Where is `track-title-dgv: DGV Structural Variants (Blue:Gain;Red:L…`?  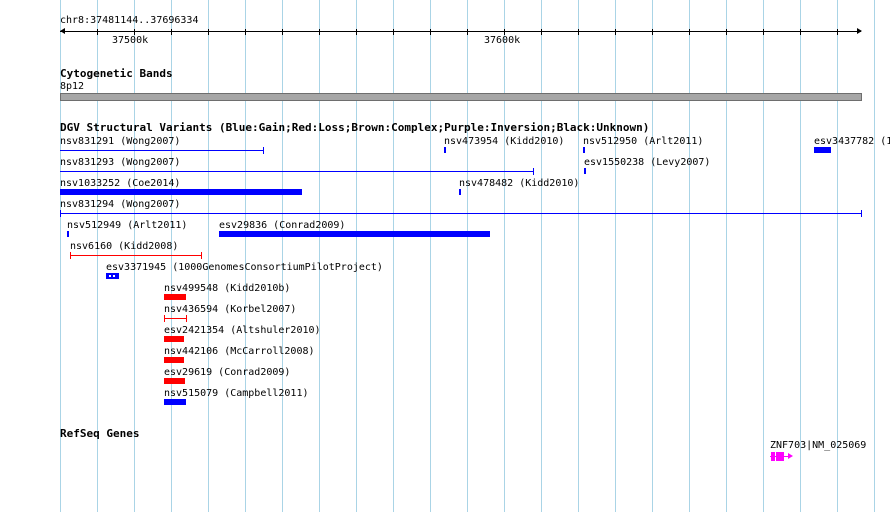
track-title-dgv: DGV Structural Variants (Blue:Gain;Red:L… is located at coordinates (354, 128).